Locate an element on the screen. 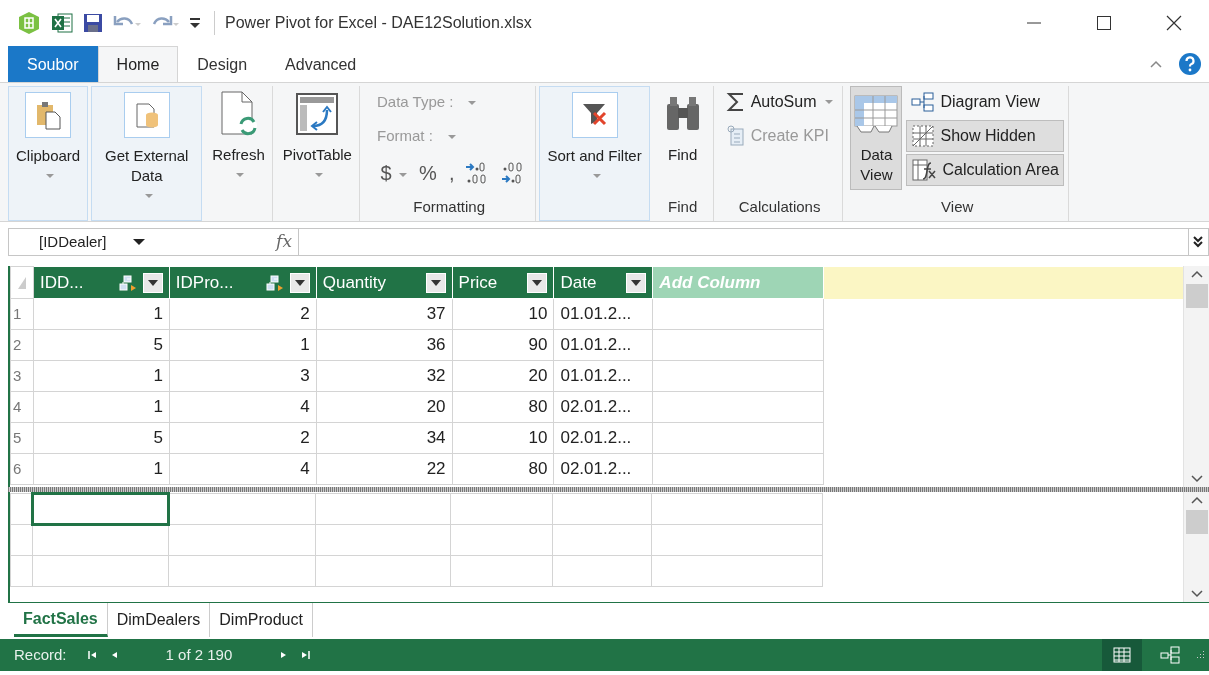  ribbon-button: PivotTable is located at coordinates (317, 134).